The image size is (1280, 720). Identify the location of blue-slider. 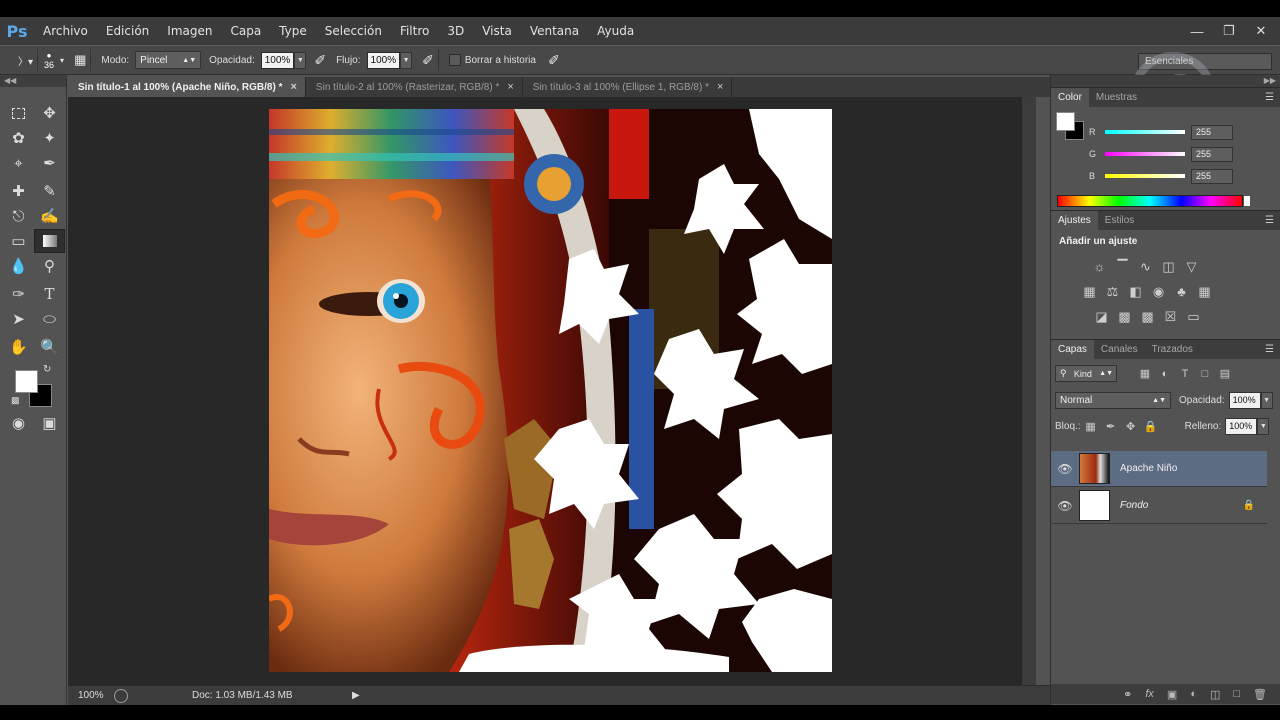
(1145, 176).